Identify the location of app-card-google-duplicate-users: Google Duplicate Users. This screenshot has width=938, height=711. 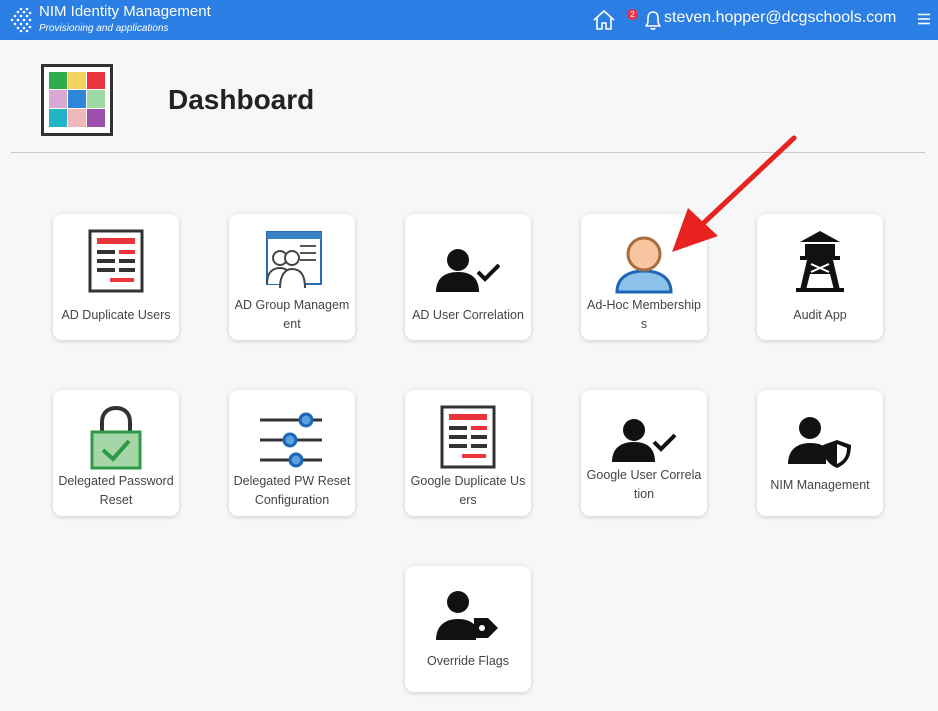
(468, 453).